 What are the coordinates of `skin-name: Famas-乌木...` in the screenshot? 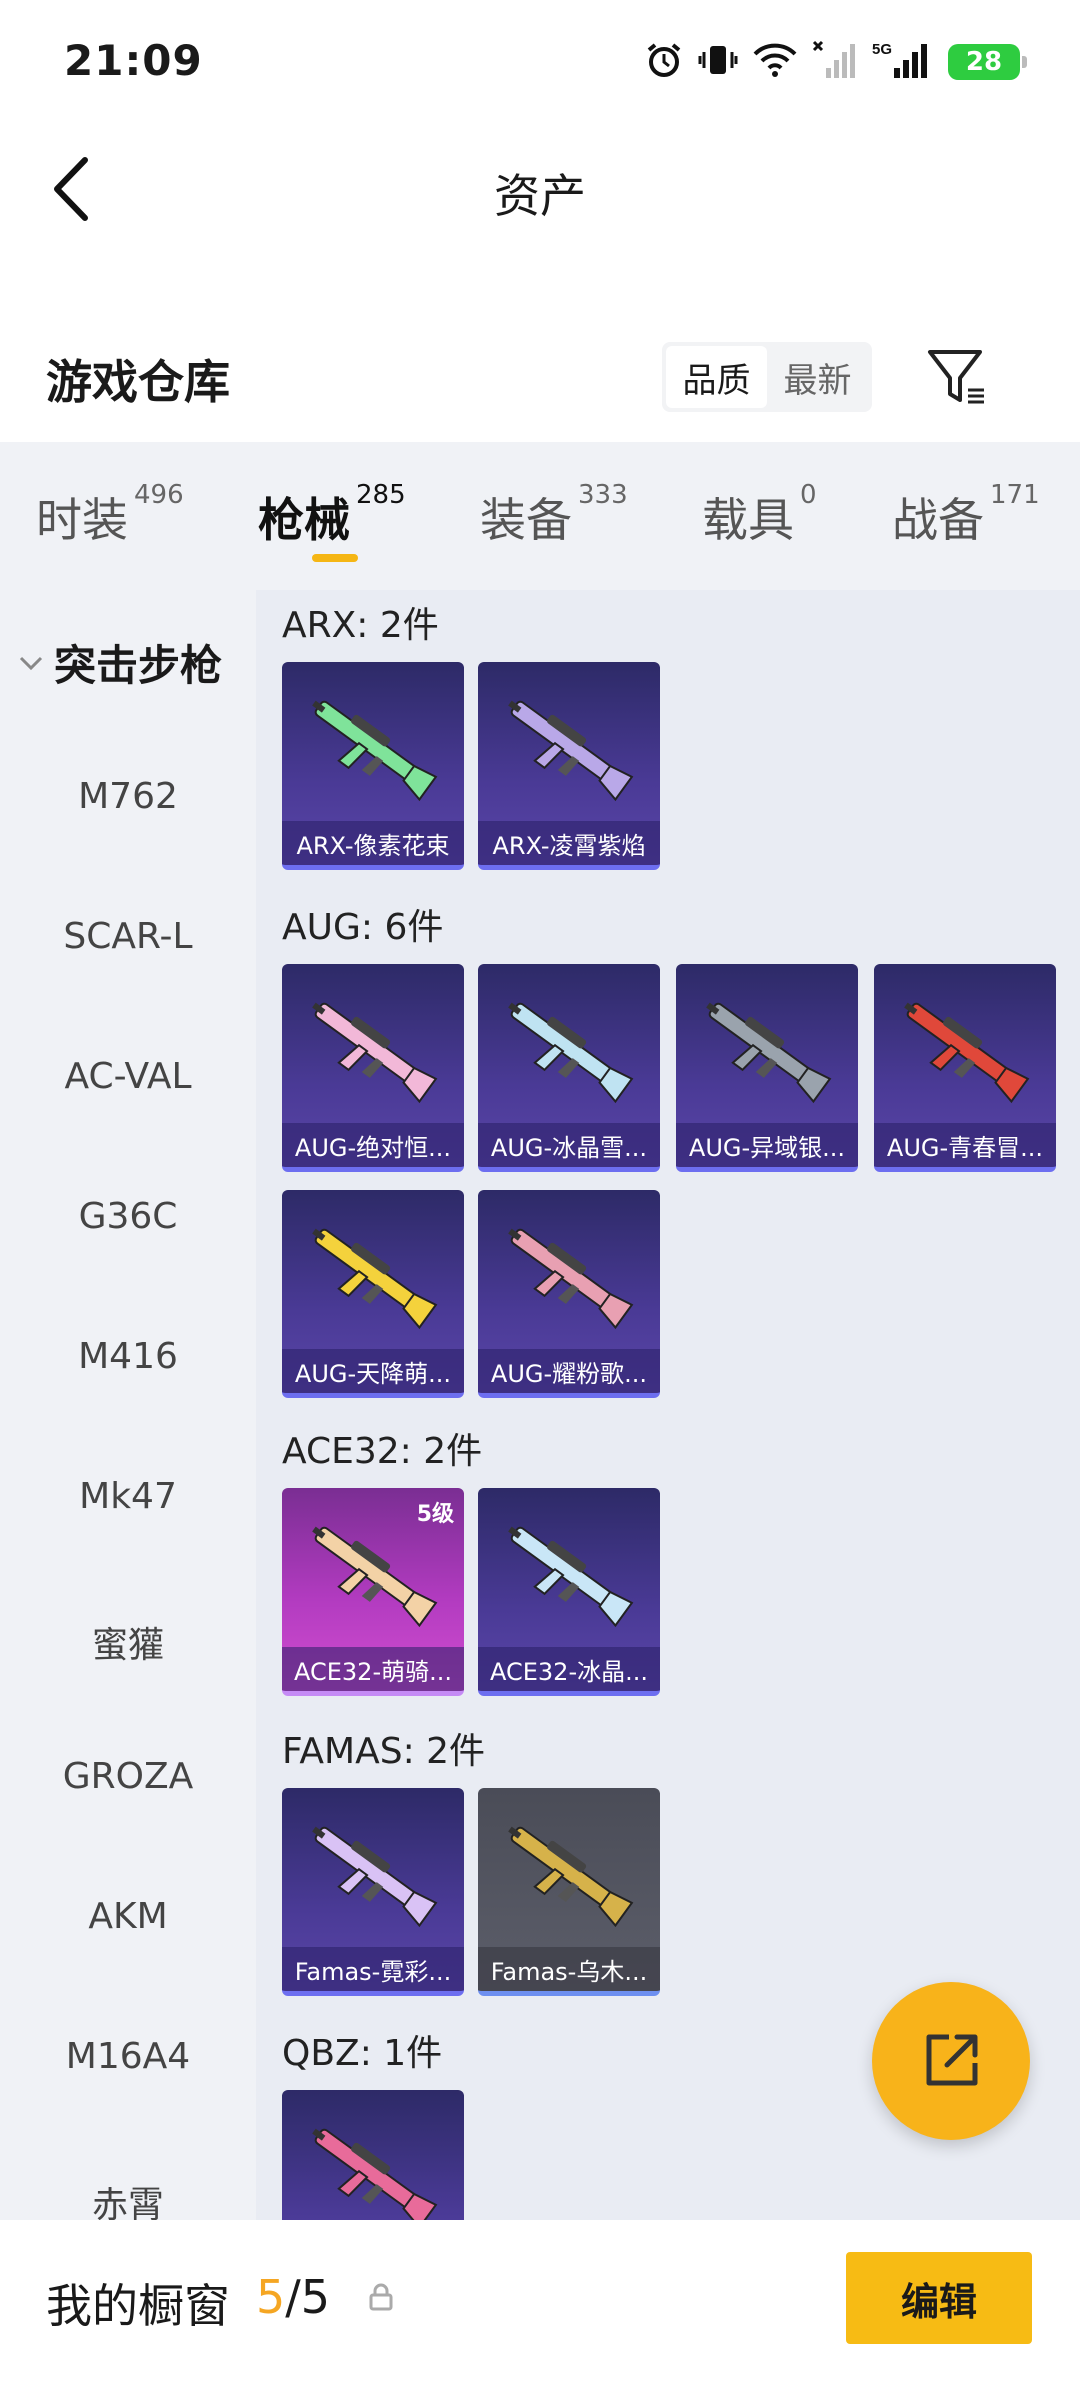 It's located at (569, 1969).